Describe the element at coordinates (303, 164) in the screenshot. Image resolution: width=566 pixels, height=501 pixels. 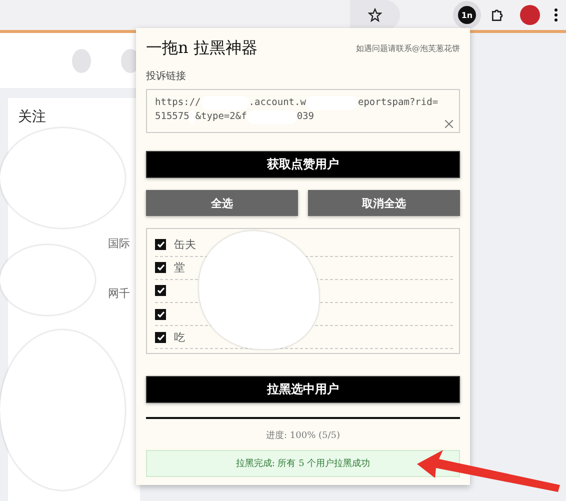
I see `fetch-button: 获取点赞用户` at that location.